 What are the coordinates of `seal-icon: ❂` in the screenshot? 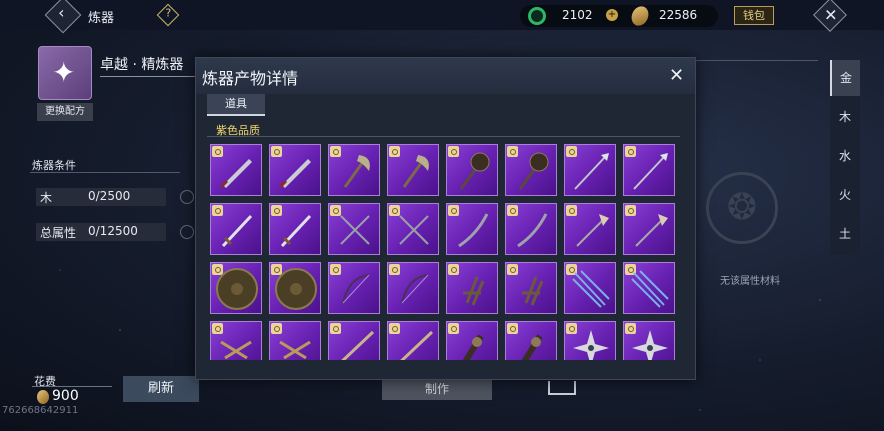 It's located at (742, 208).